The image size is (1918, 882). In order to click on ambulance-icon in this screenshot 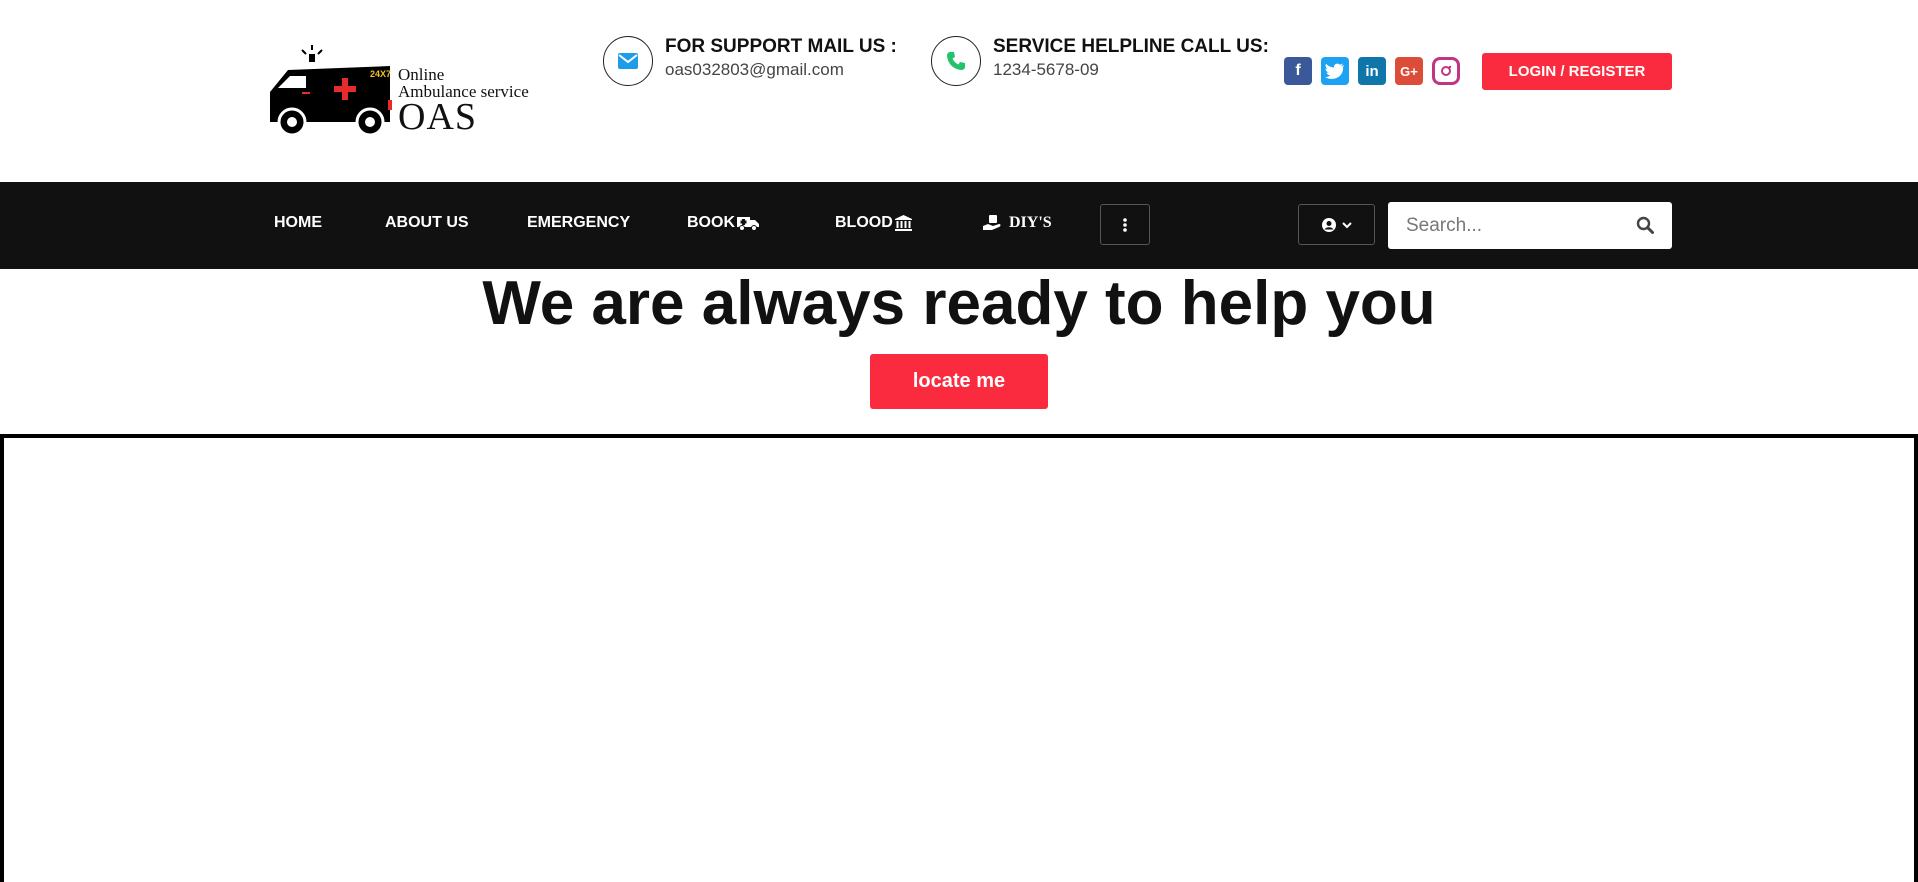, I will do `click(748, 224)`.